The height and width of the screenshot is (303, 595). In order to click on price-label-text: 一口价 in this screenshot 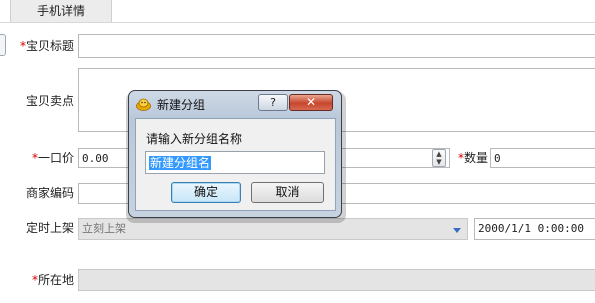, I will do `click(55, 158)`.